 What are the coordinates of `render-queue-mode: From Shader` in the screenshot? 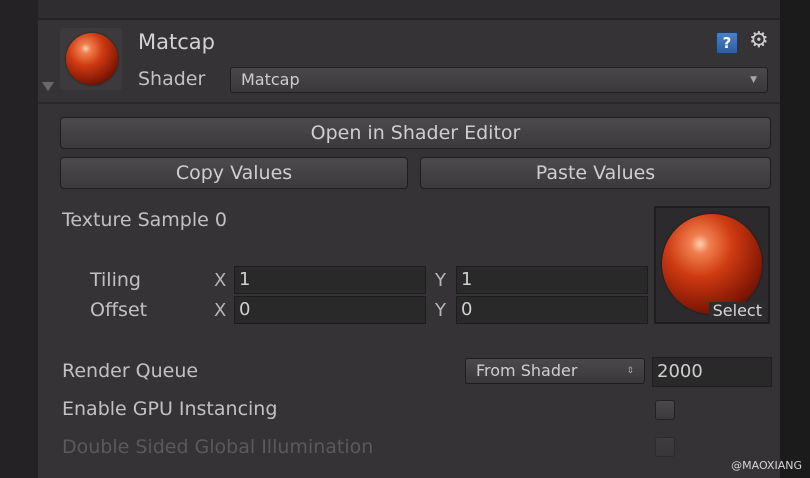 It's located at (527, 370).